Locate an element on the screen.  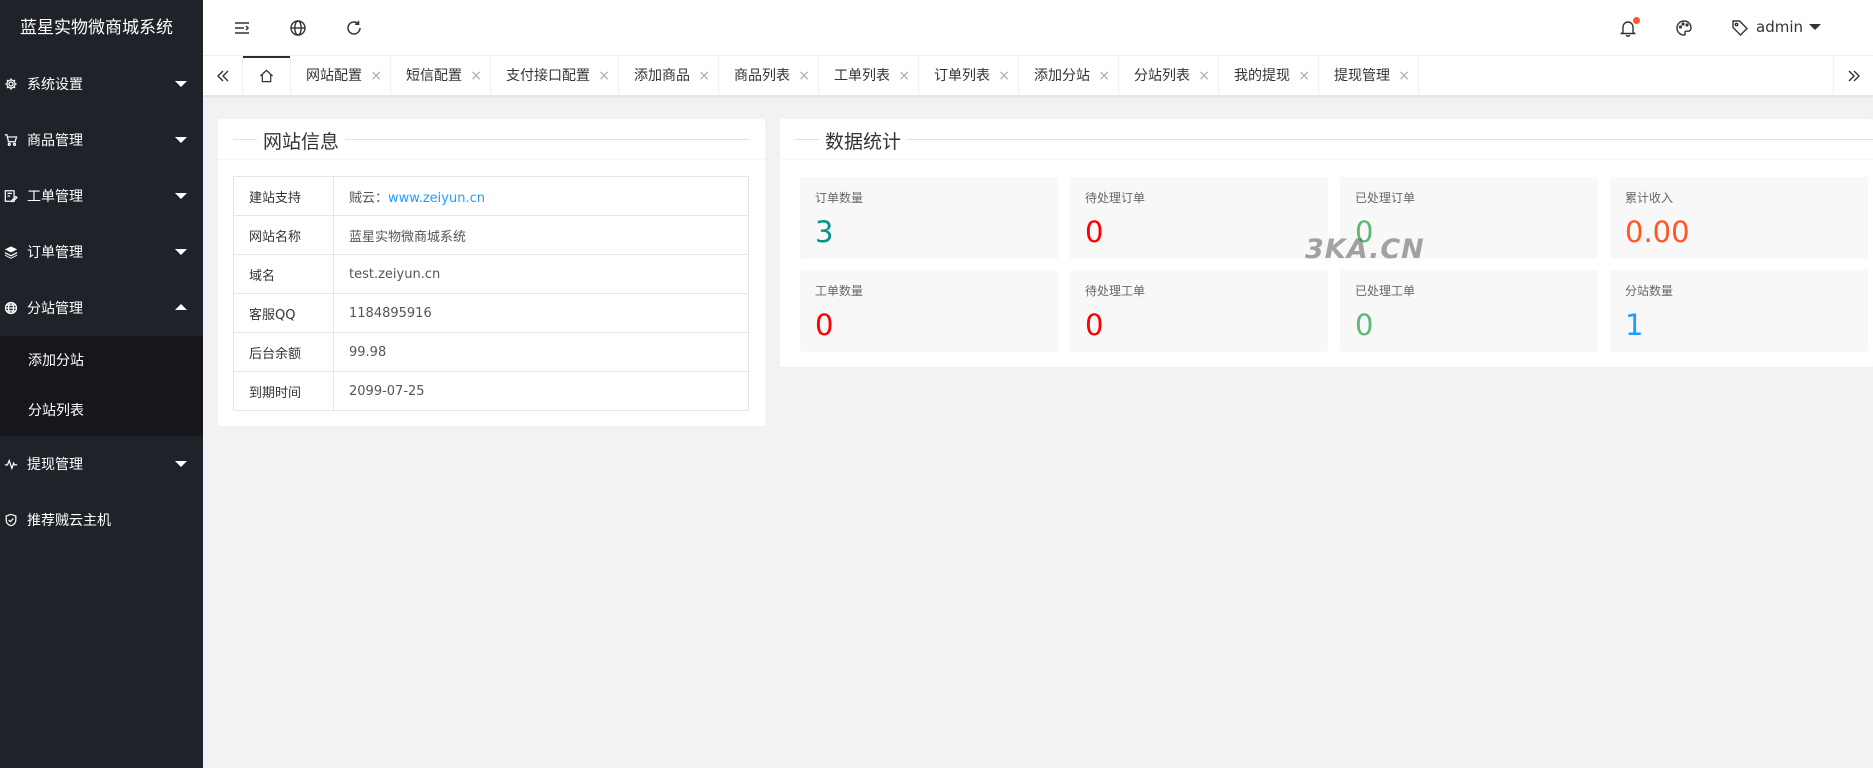
sidebar-item-label: 订单管理 is located at coordinates (55, 253).